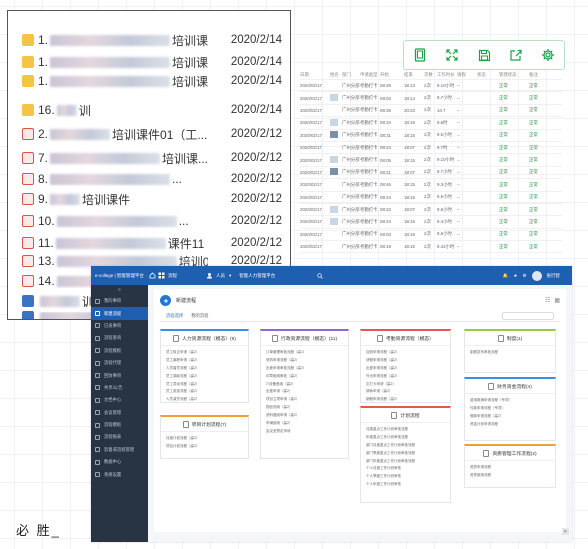 This screenshot has width=588, height=549. I want to click on flow-link: 出差申请流程（高2）, so click(405, 369).